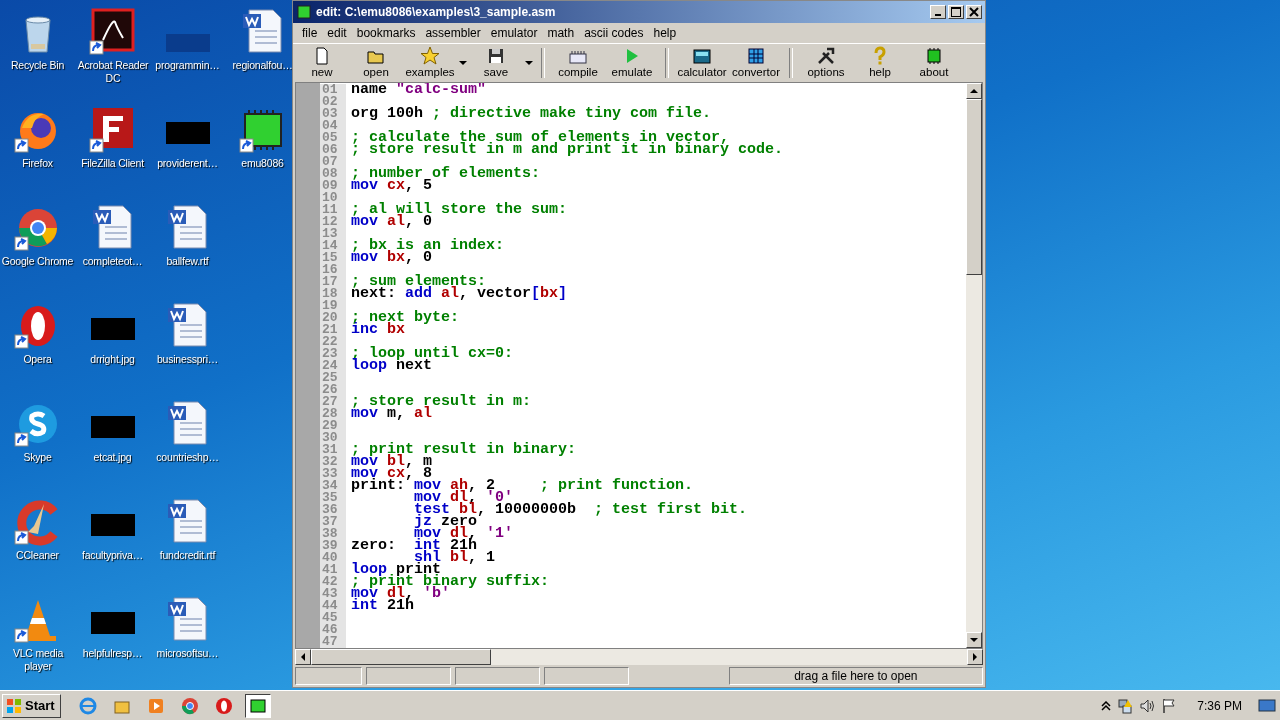  What do you see at coordinates (453, 33) in the screenshot?
I see `menu-item: assembler` at bounding box center [453, 33].